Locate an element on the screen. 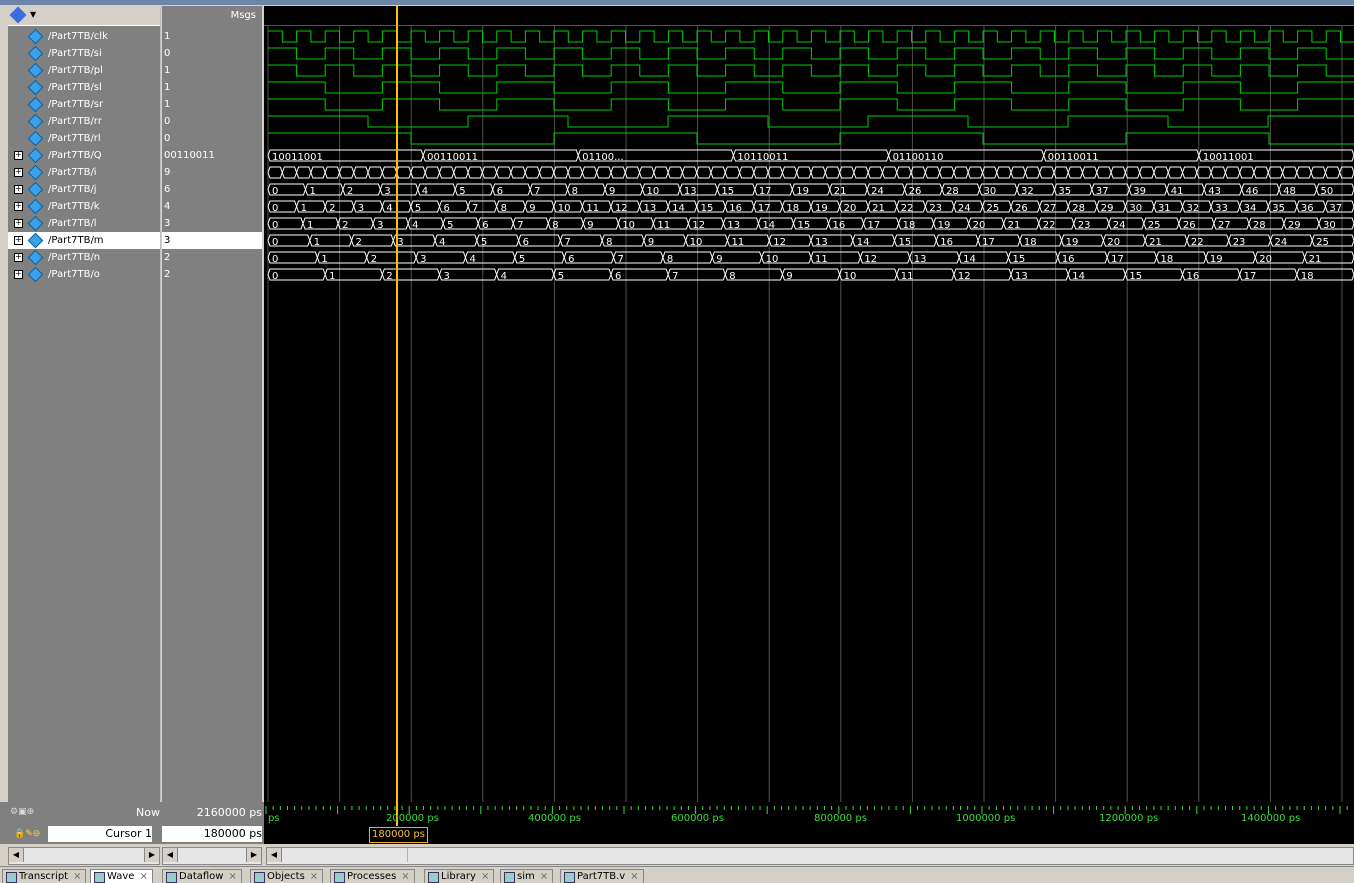 Image resolution: width=1354 pixels, height=883 pixels. signal-row: + /Part7TB/m is located at coordinates (84, 240).